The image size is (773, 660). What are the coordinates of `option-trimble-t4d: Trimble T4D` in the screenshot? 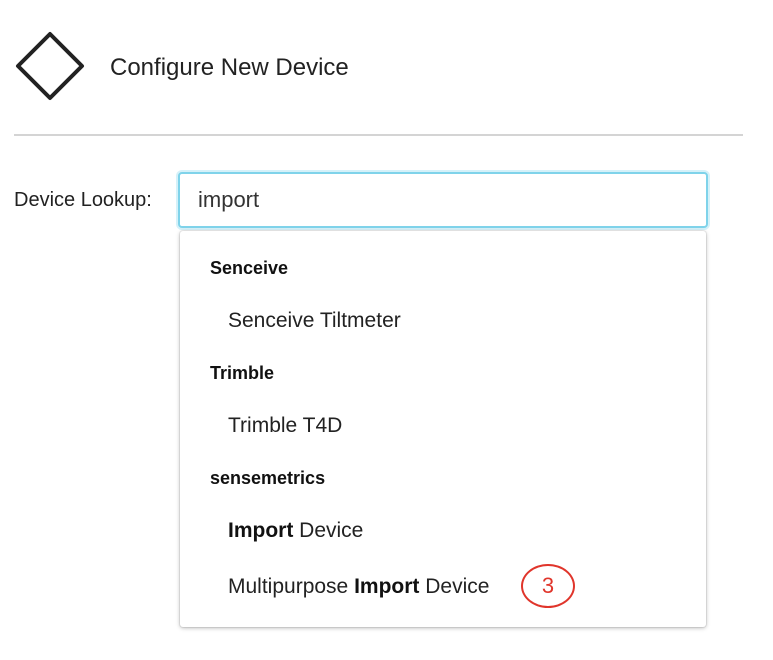 It's located at (285, 426).